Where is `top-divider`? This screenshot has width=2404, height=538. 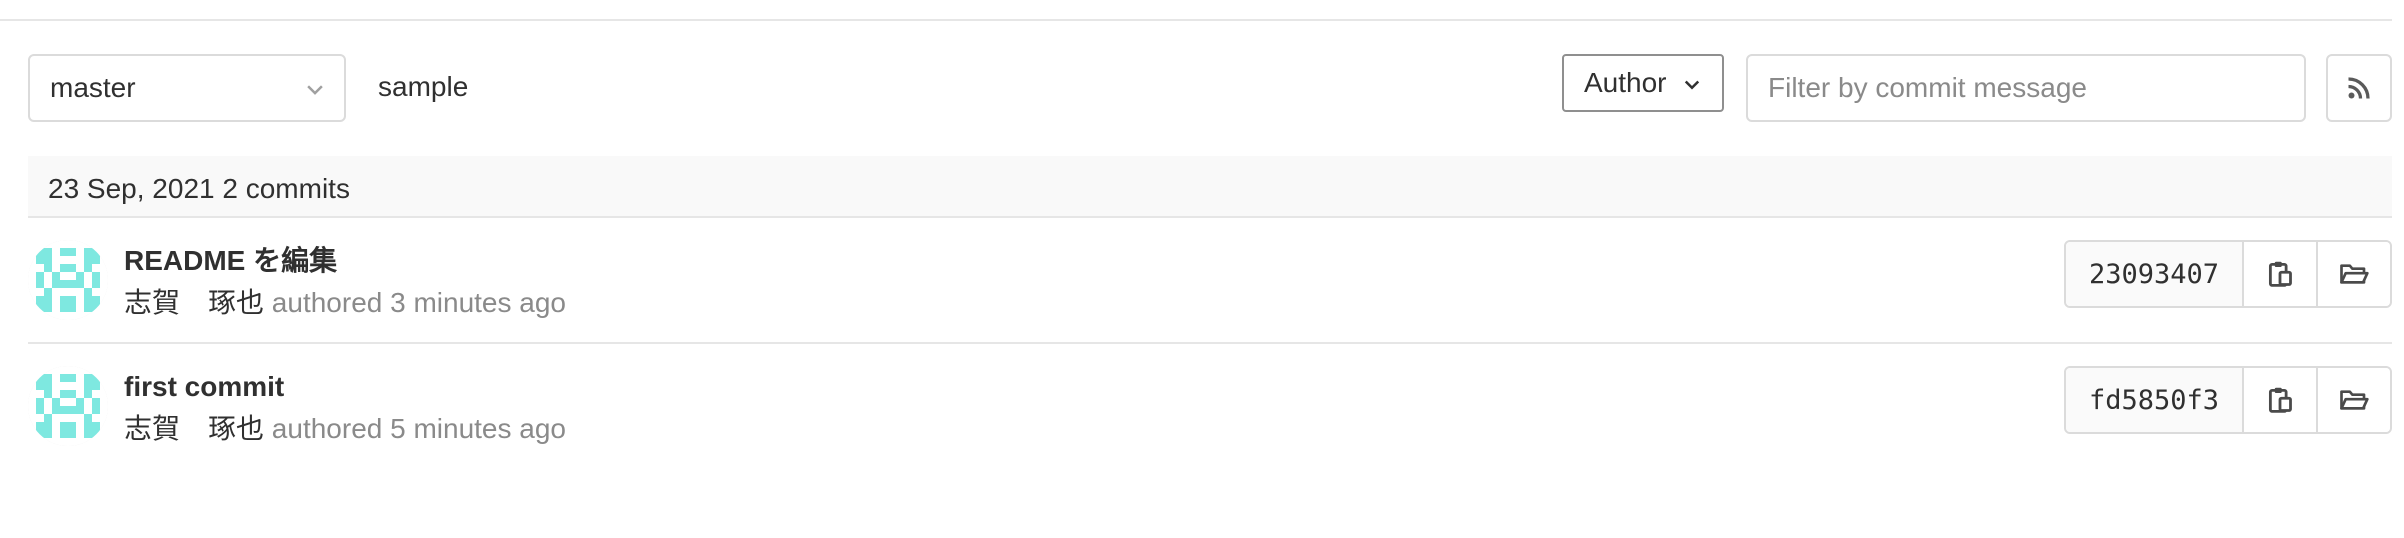 top-divider is located at coordinates (1196, 20).